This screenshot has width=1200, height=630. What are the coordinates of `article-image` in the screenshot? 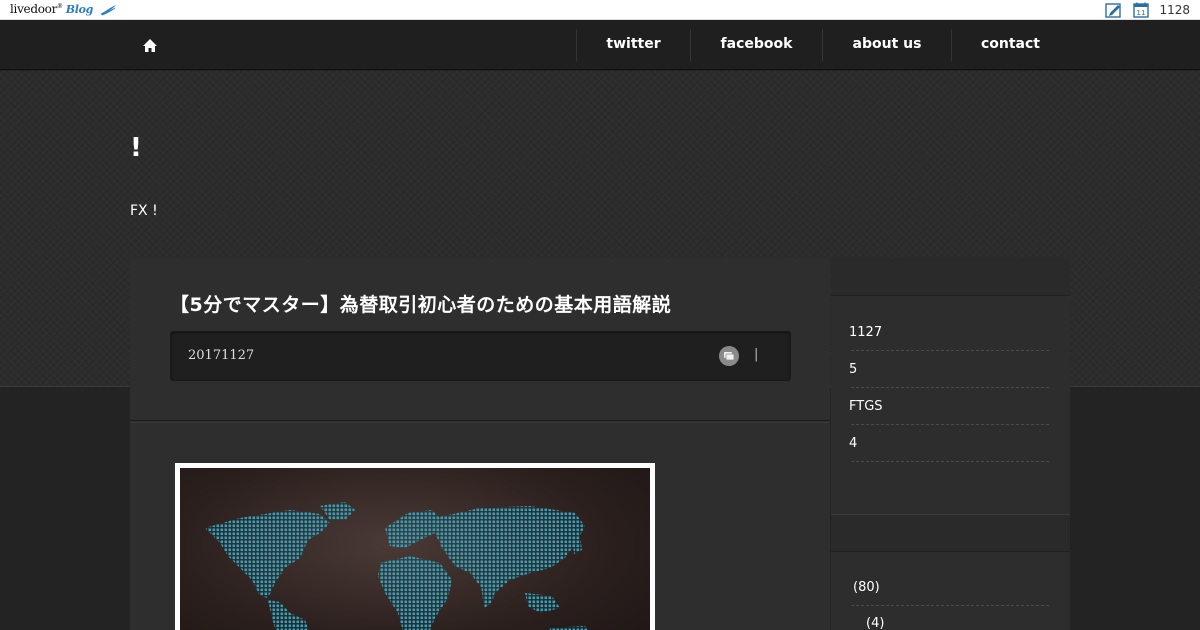 It's located at (415, 546).